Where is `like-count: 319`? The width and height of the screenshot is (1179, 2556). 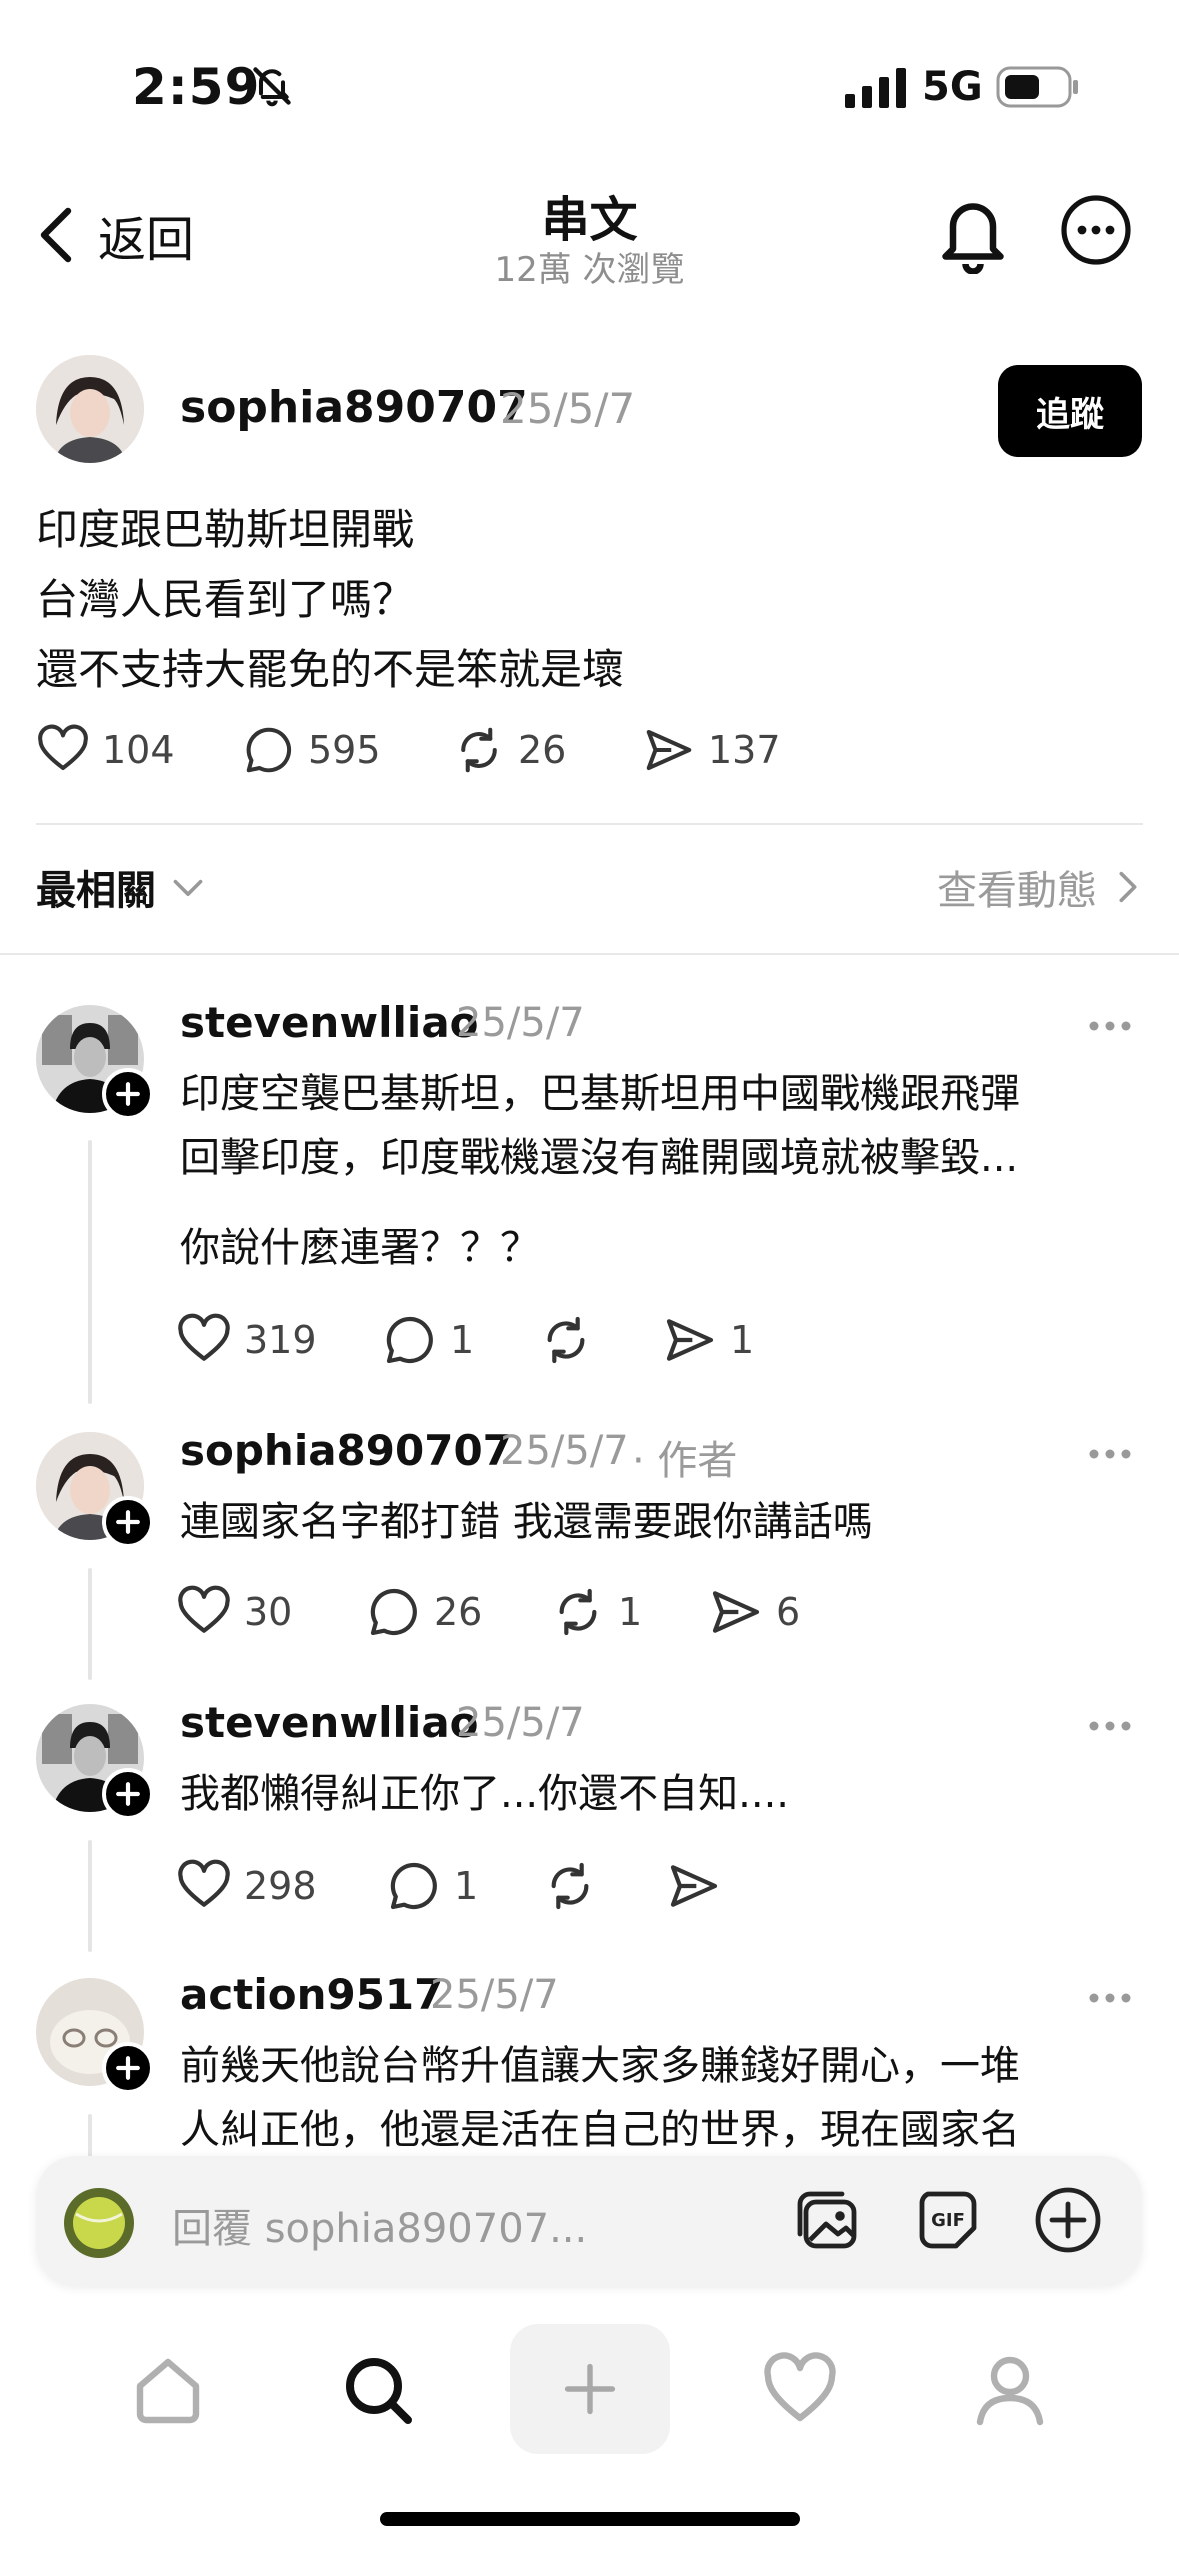
like-count: 319 is located at coordinates (280, 1340).